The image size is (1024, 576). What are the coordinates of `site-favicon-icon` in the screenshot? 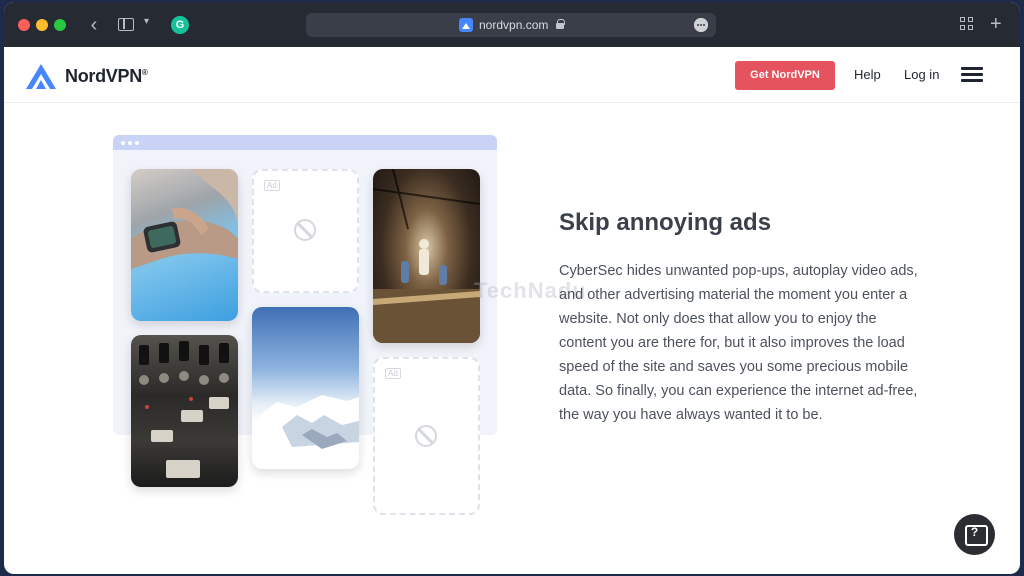 It's located at (466, 25).